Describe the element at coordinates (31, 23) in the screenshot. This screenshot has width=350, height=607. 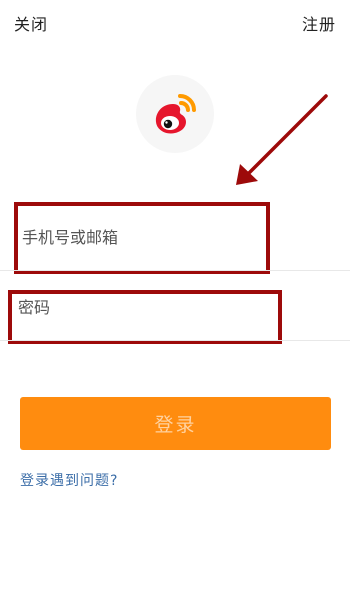
I see `close-button: 关闭` at that location.